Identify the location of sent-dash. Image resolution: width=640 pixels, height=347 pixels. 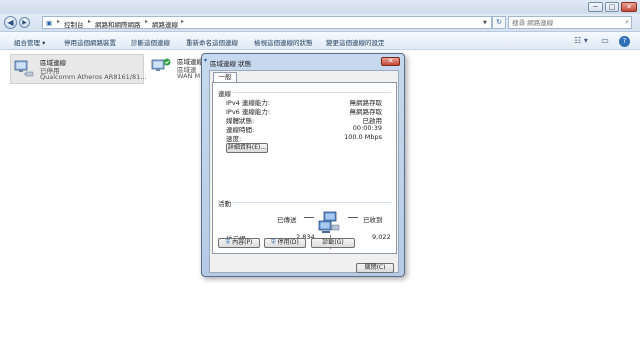
(309, 217).